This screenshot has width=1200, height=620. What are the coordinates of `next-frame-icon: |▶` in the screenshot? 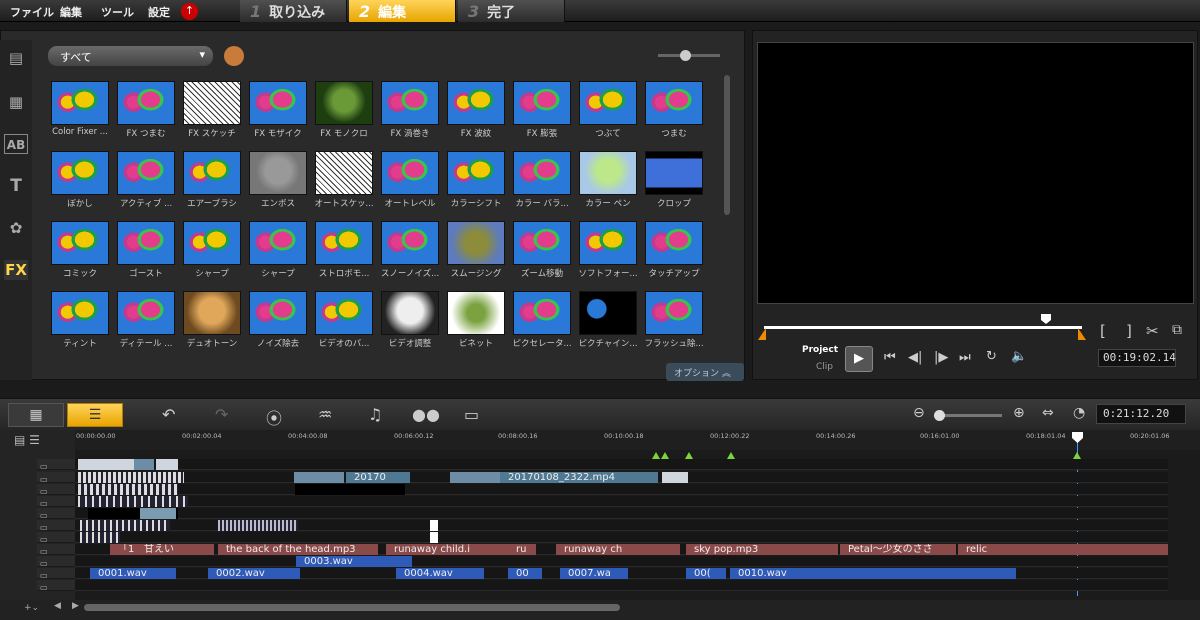 It's located at (941, 357).